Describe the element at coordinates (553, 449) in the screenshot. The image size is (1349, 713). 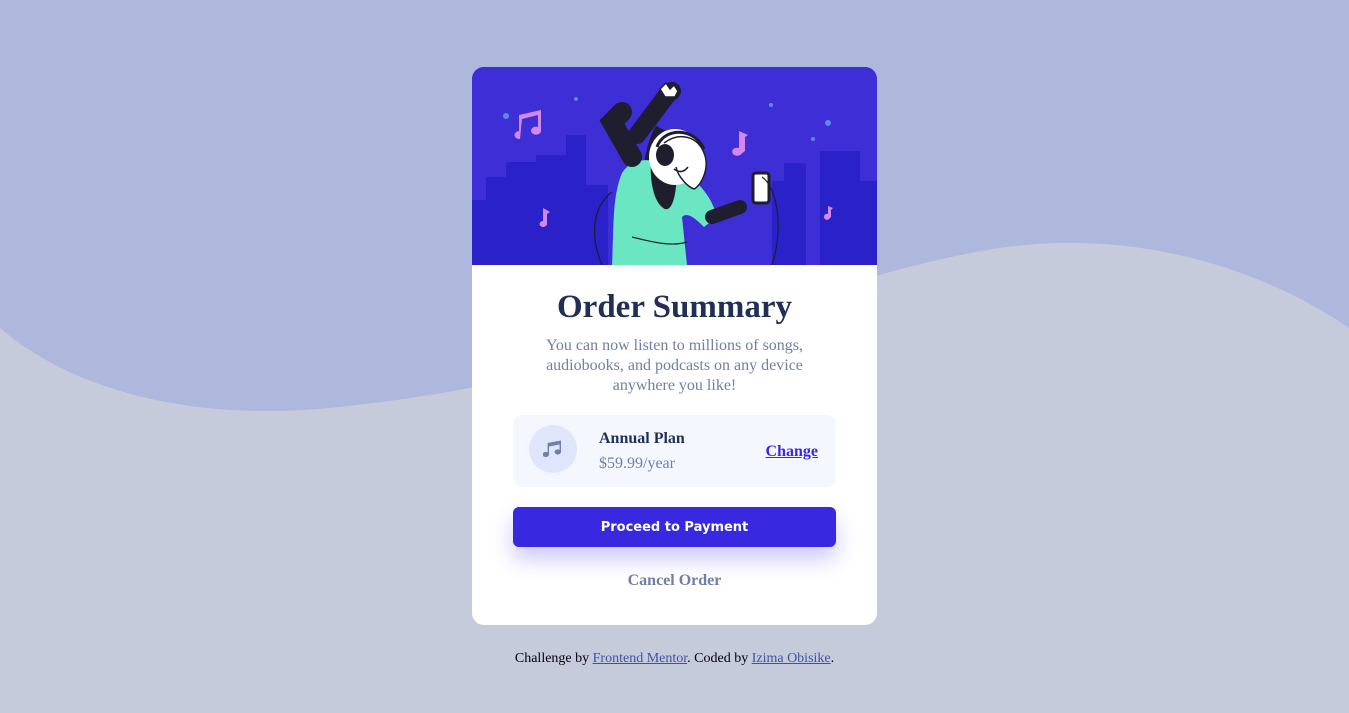
I see `music-note-icon` at that location.